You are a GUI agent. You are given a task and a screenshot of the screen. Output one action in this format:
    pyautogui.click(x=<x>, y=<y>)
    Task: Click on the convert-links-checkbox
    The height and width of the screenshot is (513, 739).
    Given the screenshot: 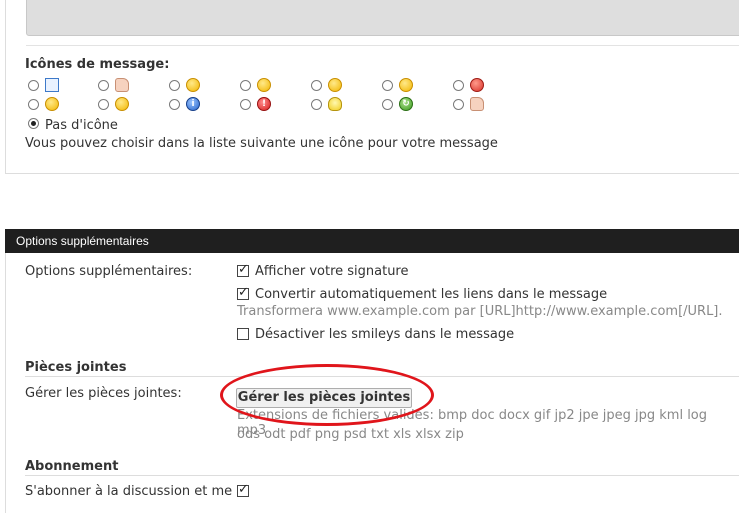 What is the action you would take?
    pyautogui.click(x=243, y=292)
    